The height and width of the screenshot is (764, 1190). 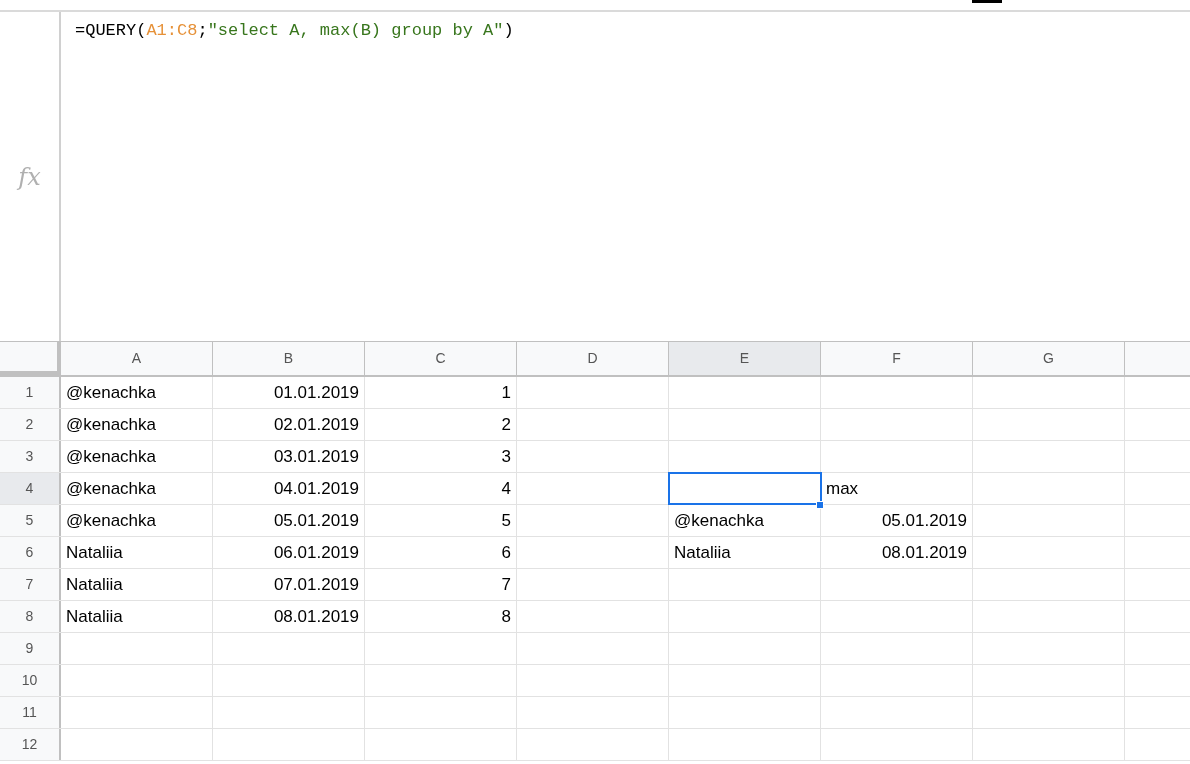 What do you see at coordinates (441, 616) in the screenshot?
I see `table-cell: 8` at bounding box center [441, 616].